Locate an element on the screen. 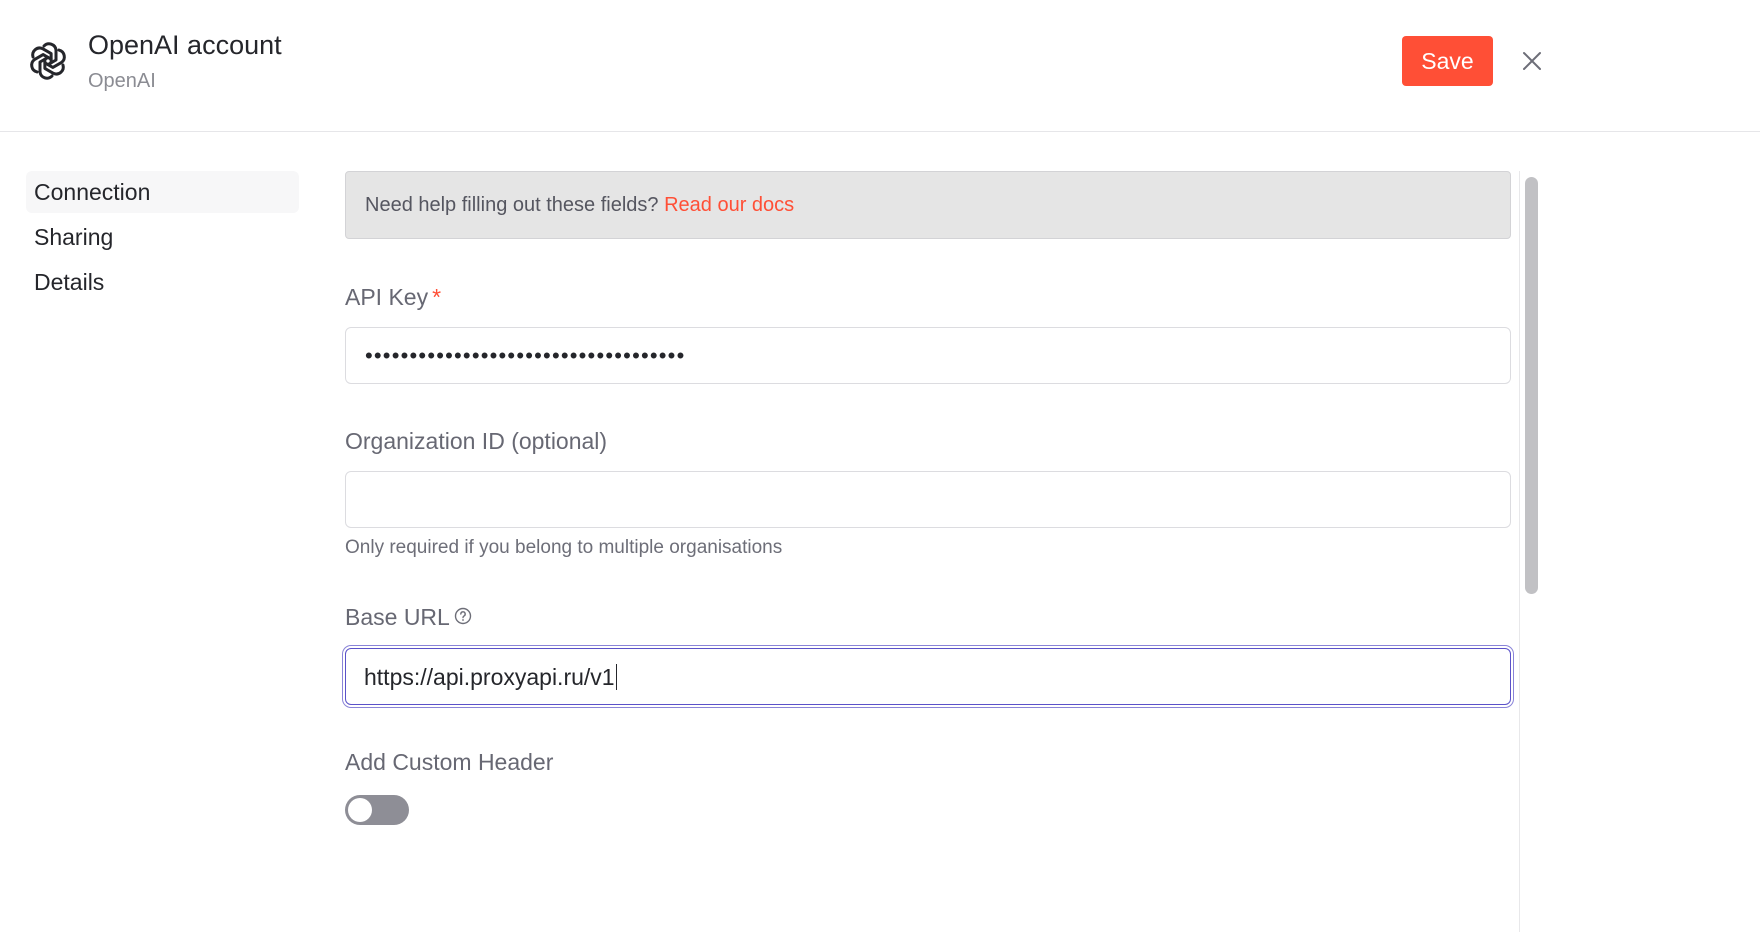 The width and height of the screenshot is (1760, 932). openai-logo-icon is located at coordinates (48, 61).